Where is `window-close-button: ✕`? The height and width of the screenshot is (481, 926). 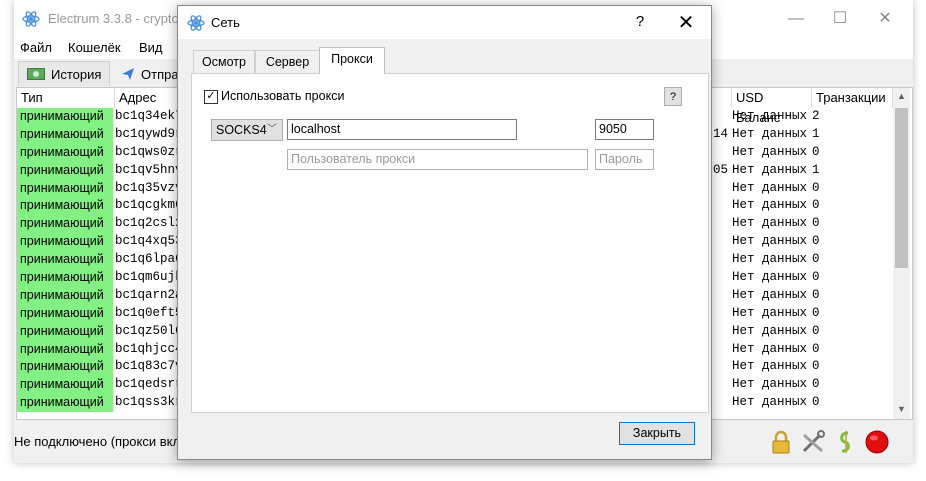
window-close-button: ✕ is located at coordinates (885, 19).